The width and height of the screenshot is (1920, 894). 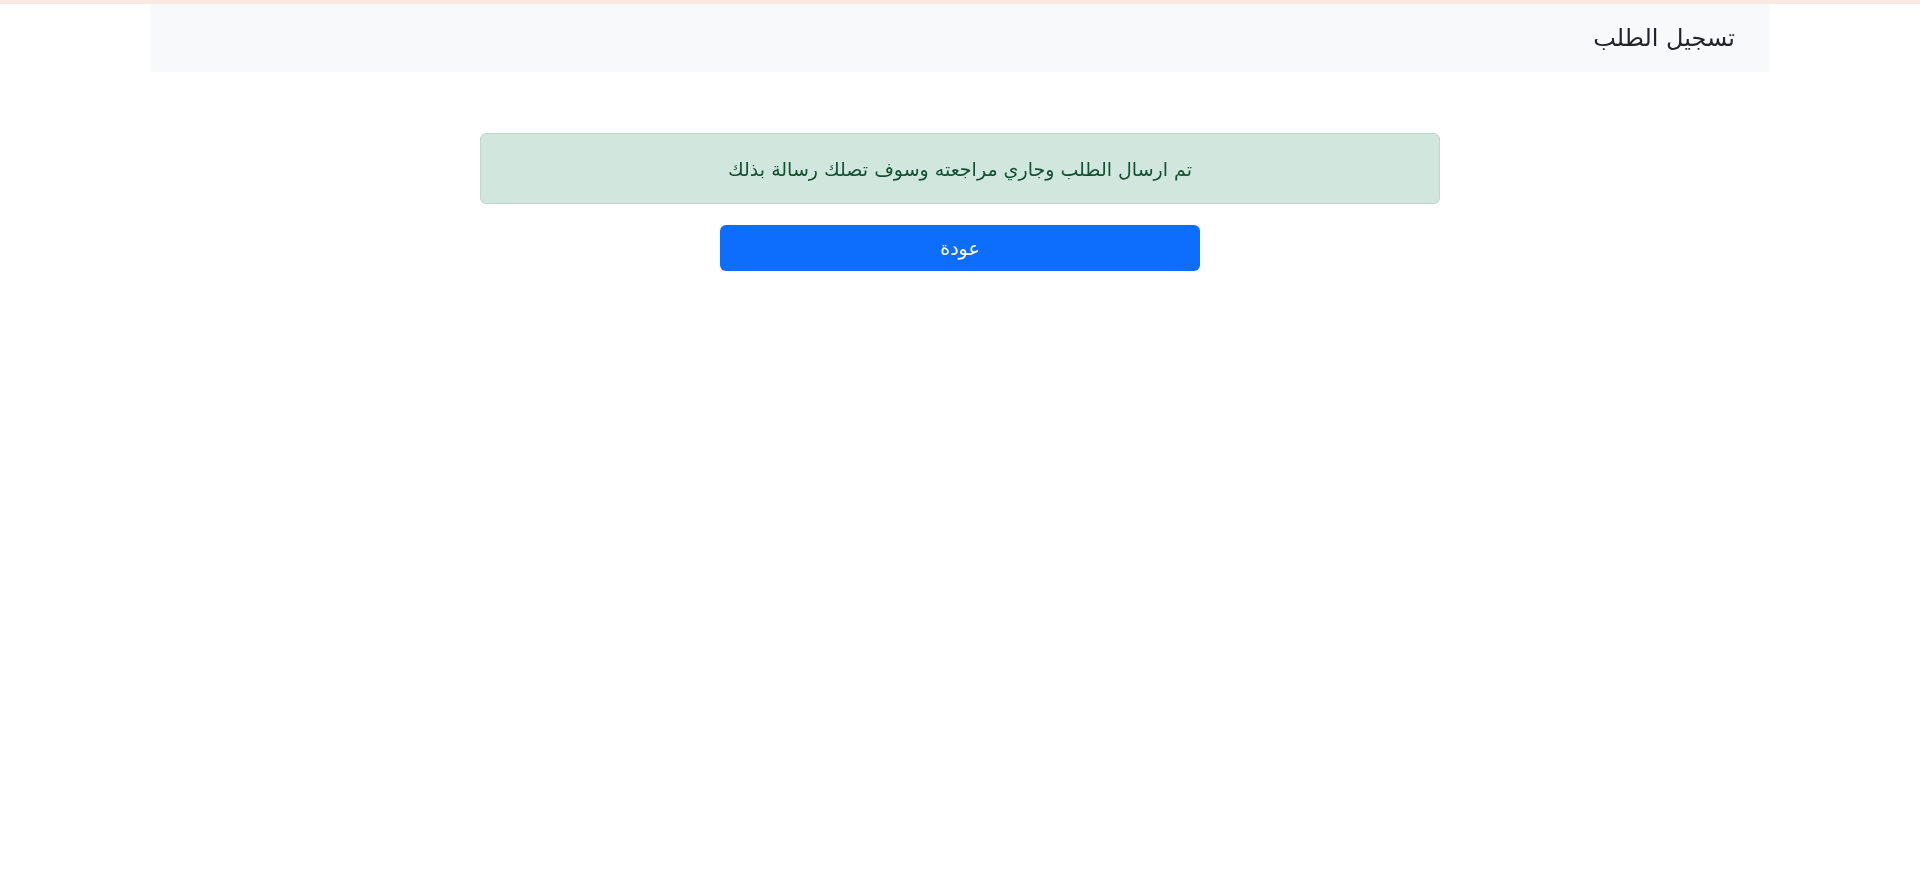 I want to click on back-button: عودة, so click(x=960, y=248).